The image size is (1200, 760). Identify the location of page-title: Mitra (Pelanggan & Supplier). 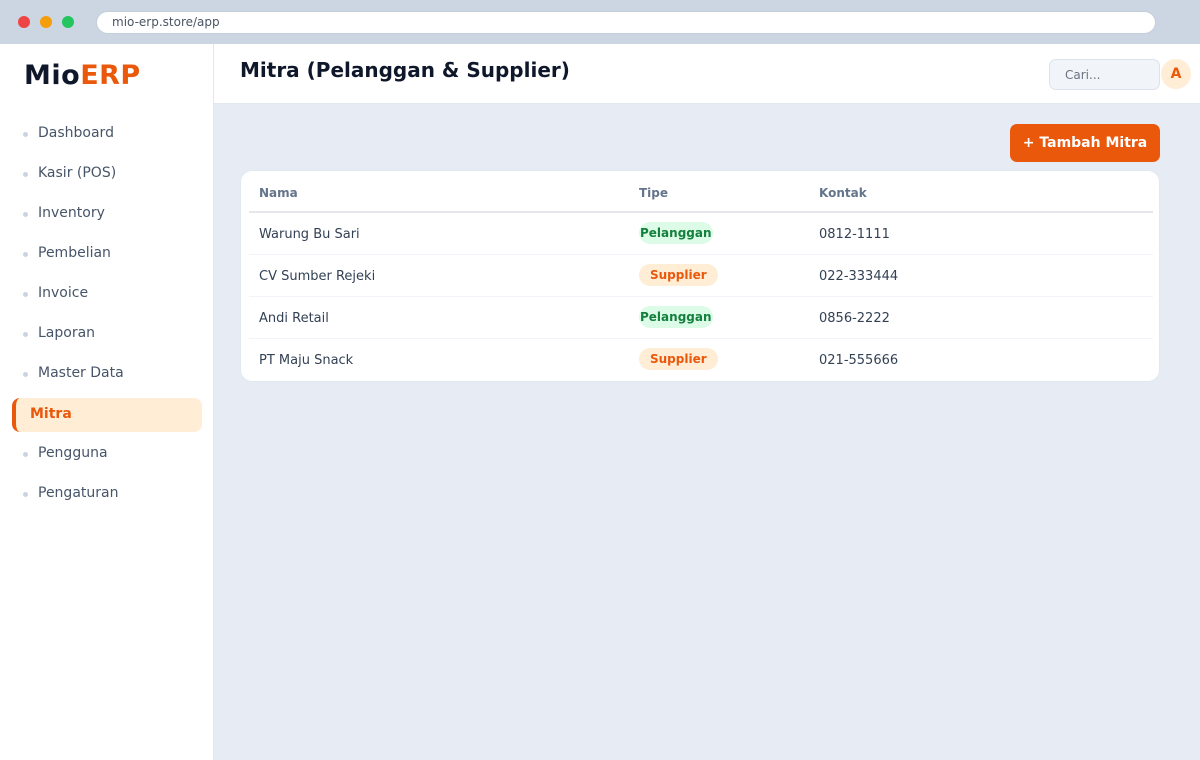
(405, 70).